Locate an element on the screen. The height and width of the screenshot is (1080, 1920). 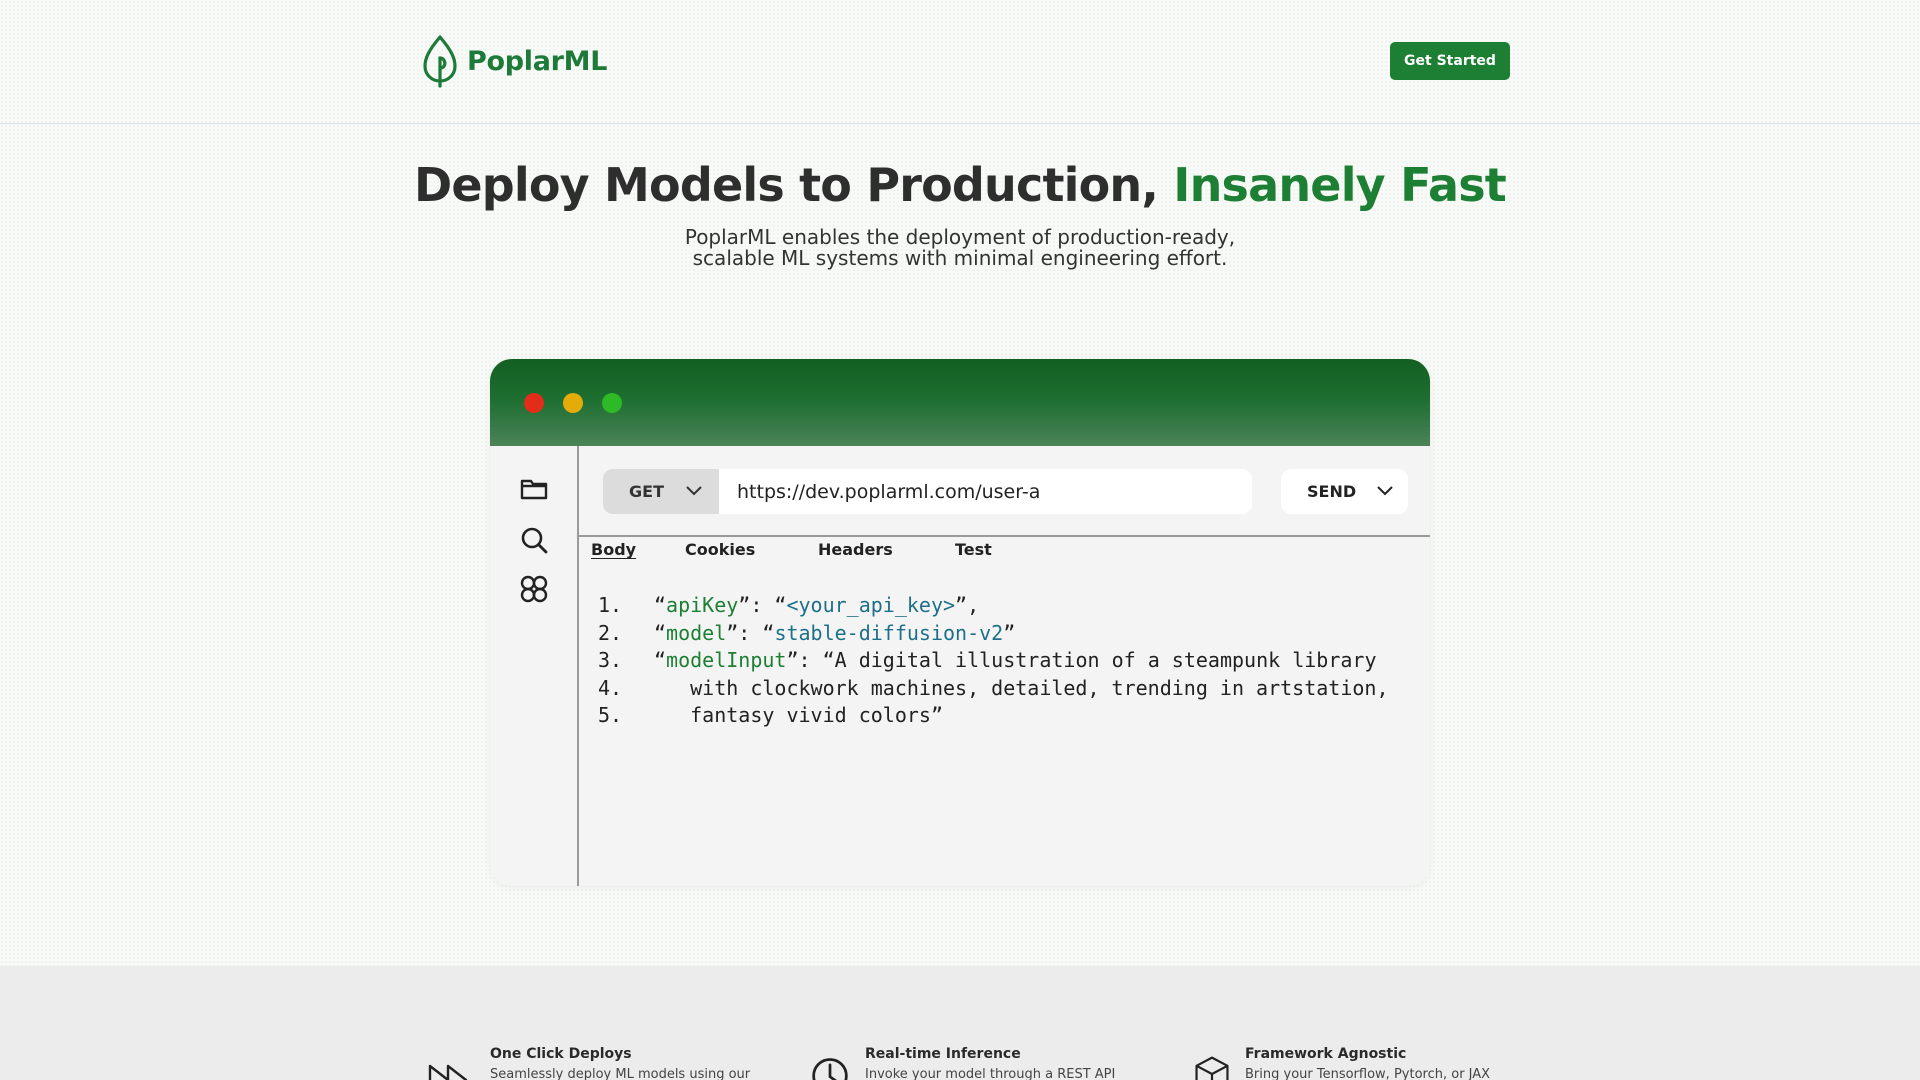
code-key: model is located at coordinates (696, 632).